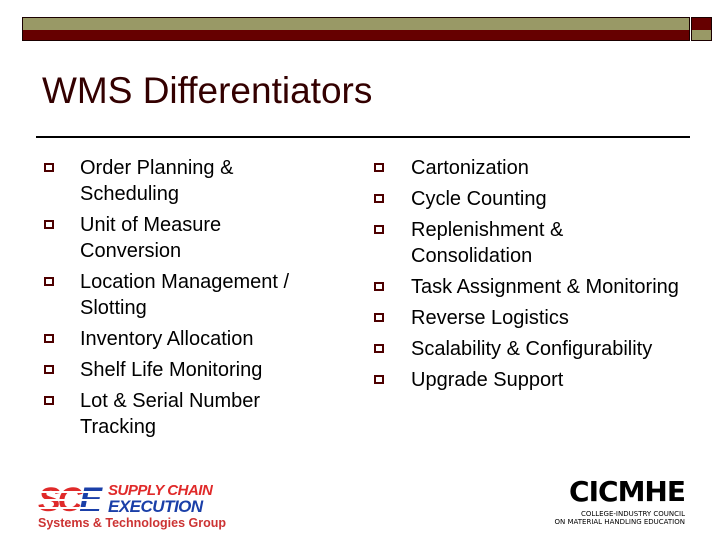  I want to click on cicmhe-logo-mark: CICMHE, so click(627, 491).